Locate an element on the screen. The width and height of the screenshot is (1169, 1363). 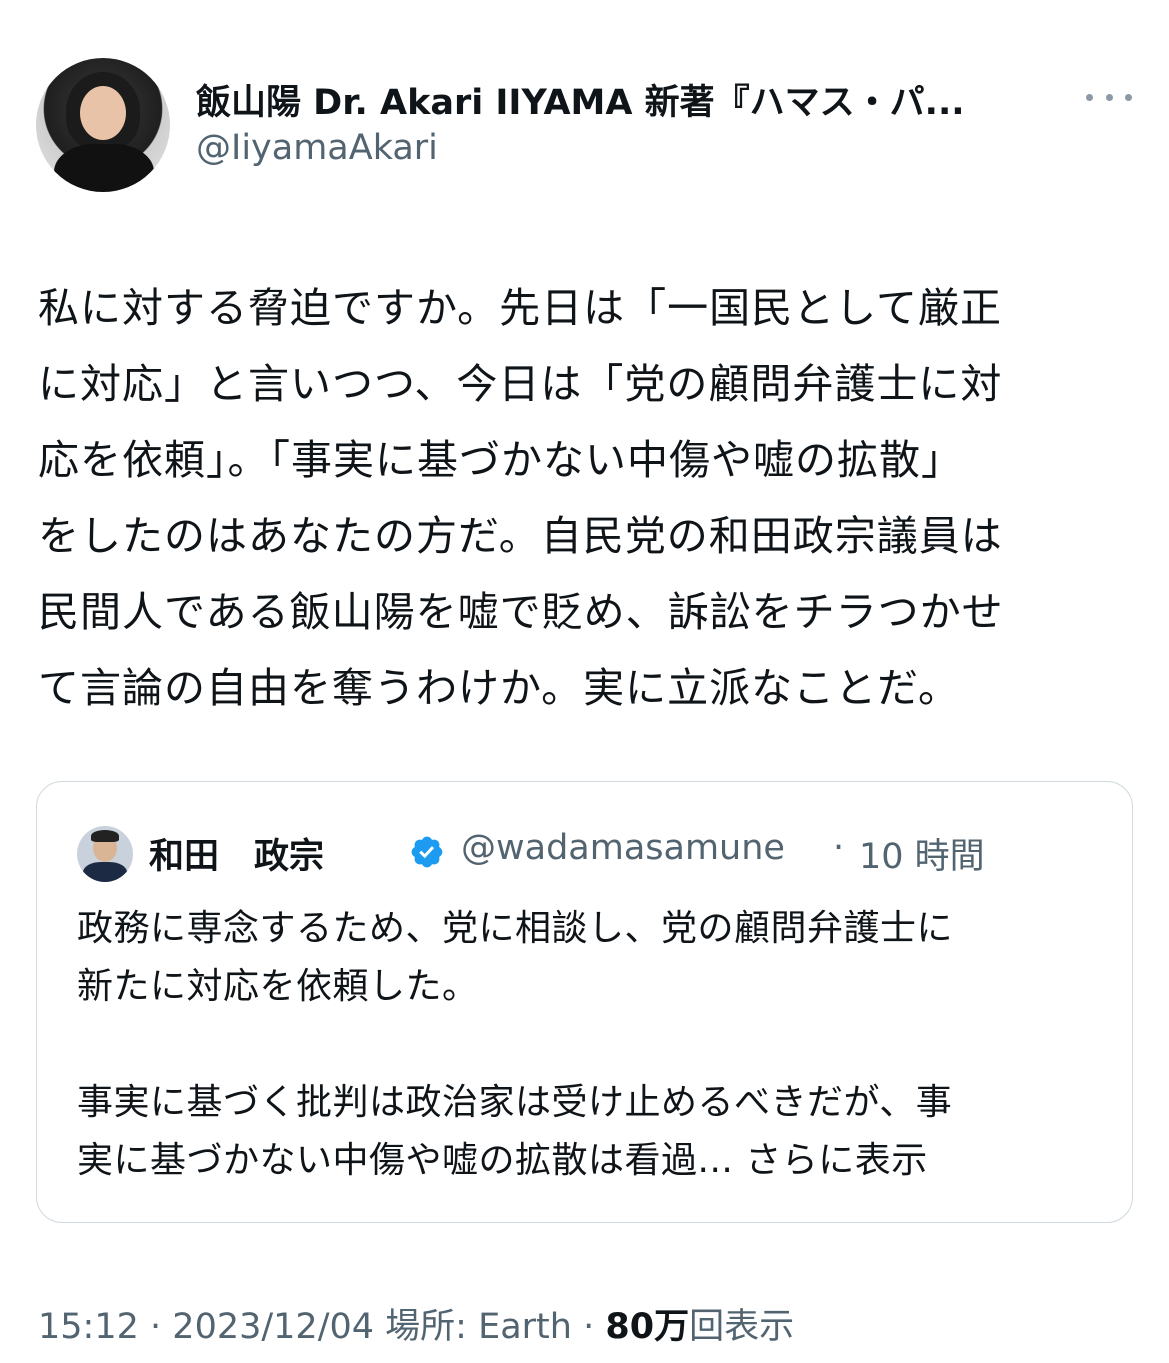
quoted-author-avatar is located at coordinates (105, 854).